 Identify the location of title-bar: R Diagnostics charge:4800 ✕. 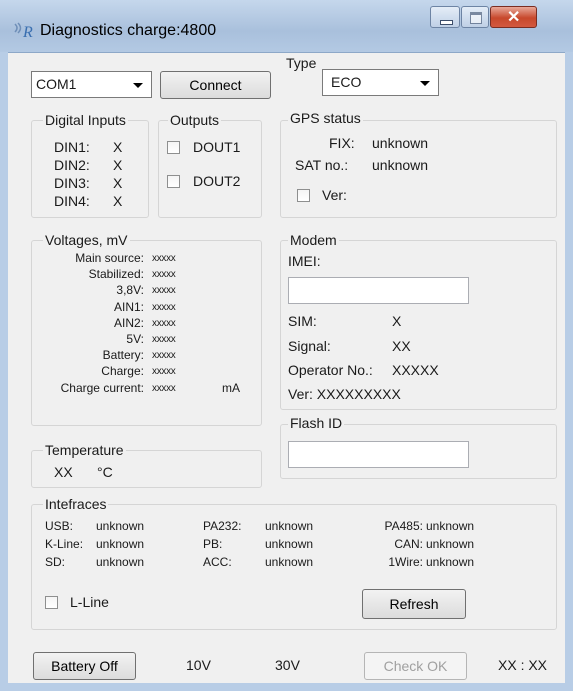
(286, 26).